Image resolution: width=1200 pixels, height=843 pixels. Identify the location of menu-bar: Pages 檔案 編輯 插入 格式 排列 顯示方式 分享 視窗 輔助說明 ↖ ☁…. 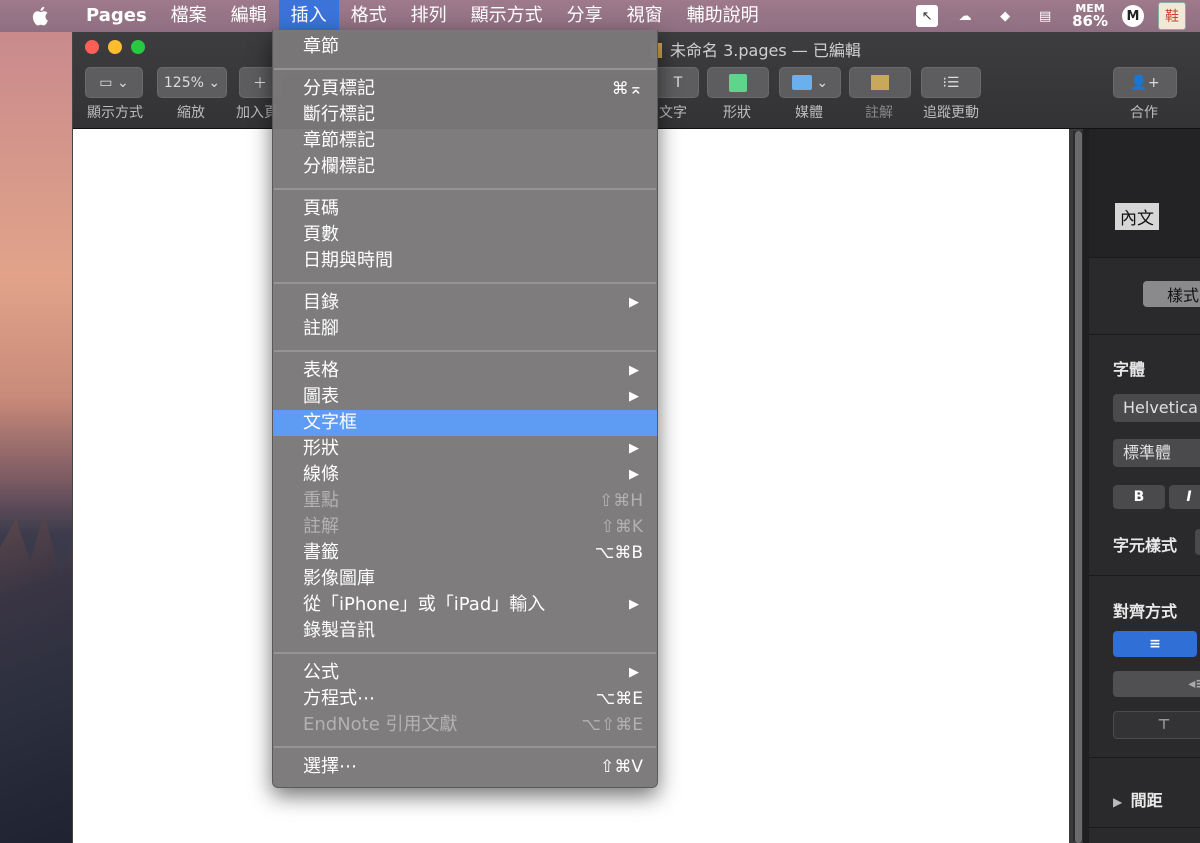
(600, 16).